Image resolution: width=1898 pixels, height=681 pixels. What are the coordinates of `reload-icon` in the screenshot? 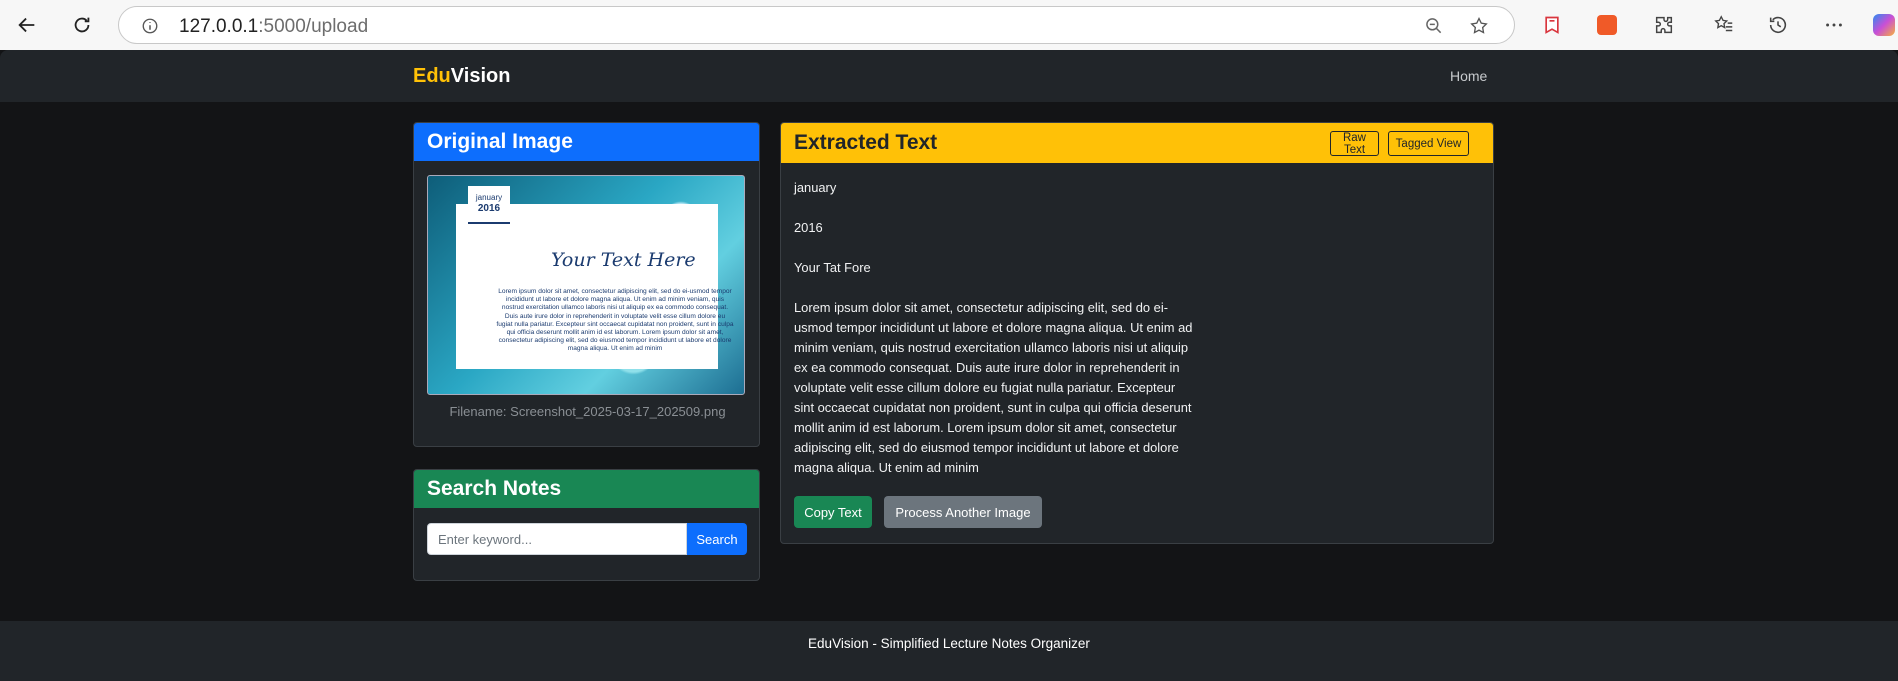 It's located at (82, 25).